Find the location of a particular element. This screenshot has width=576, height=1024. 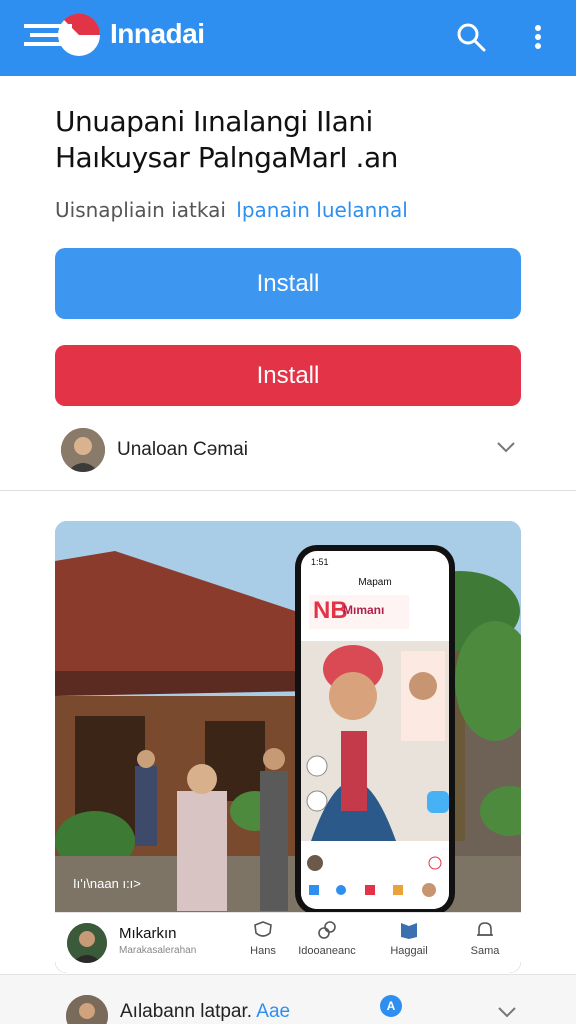

bottom-row-name: Aılabann Ɩatpar. Aae is located at coordinates (205, 1012).